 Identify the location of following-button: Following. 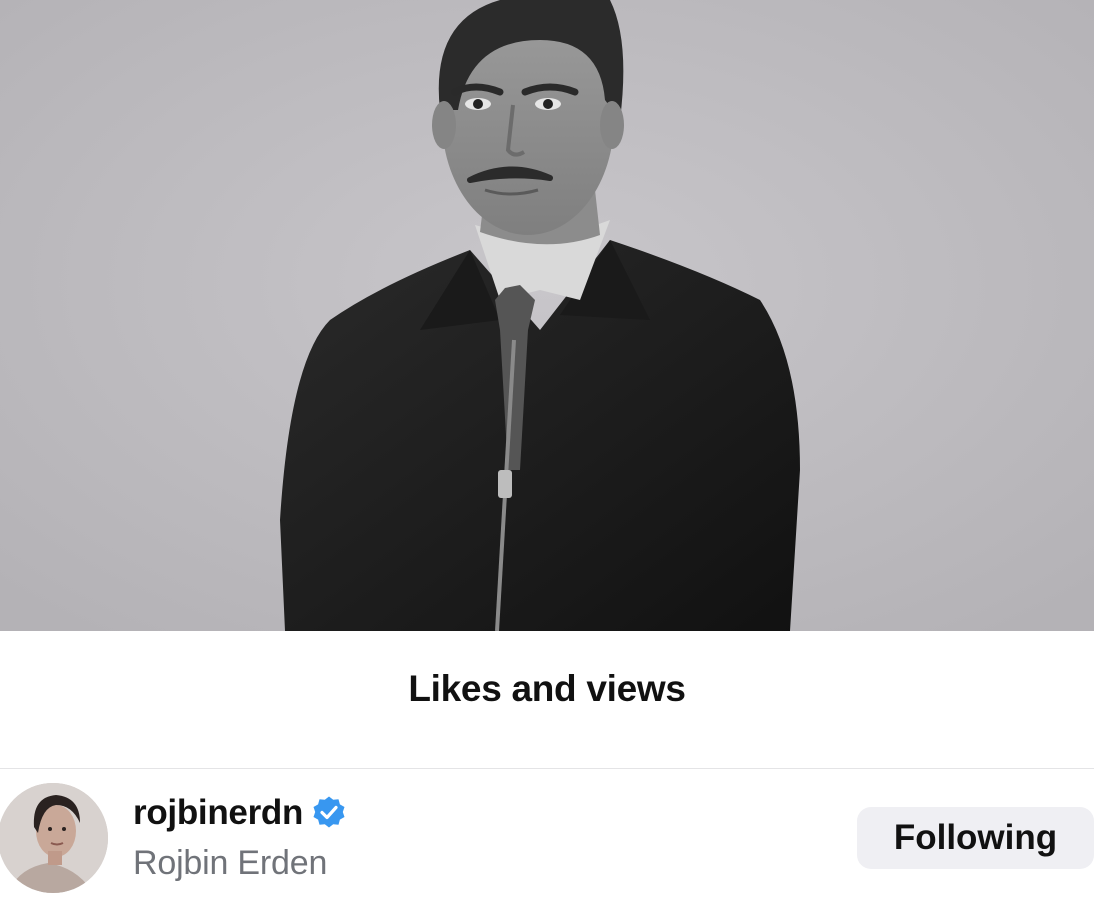
(975, 838).